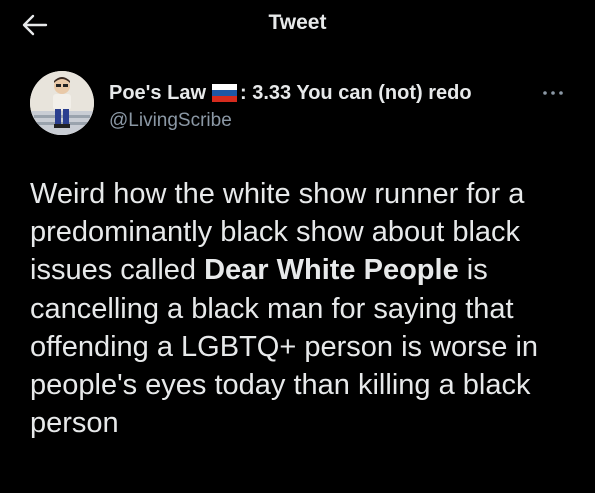 This screenshot has width=595, height=493. What do you see at coordinates (331, 270) in the screenshot?
I see `tweet-text-bold: Dear White People` at bounding box center [331, 270].